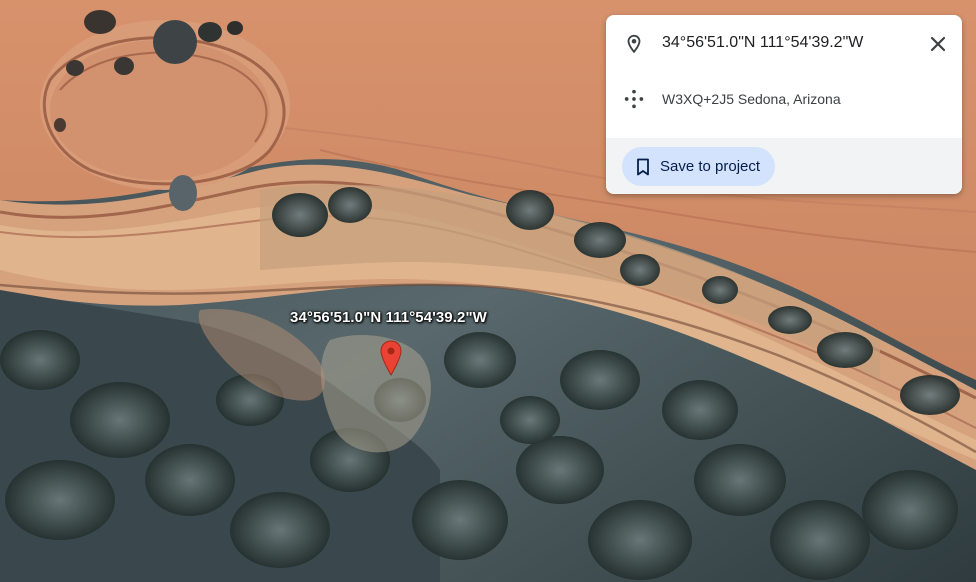 This screenshot has height=582, width=976. Describe the element at coordinates (634, 99) in the screenshot. I see `plus-code-icon` at that location.